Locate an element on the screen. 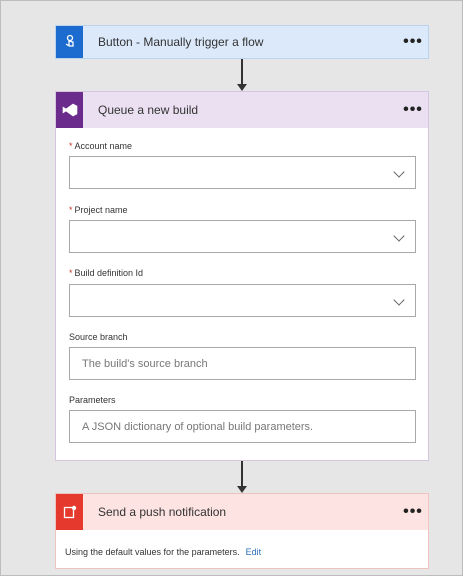 The height and width of the screenshot is (576, 463). trigger-header: Button - Manually trigger a flow ••• is located at coordinates (242, 42).